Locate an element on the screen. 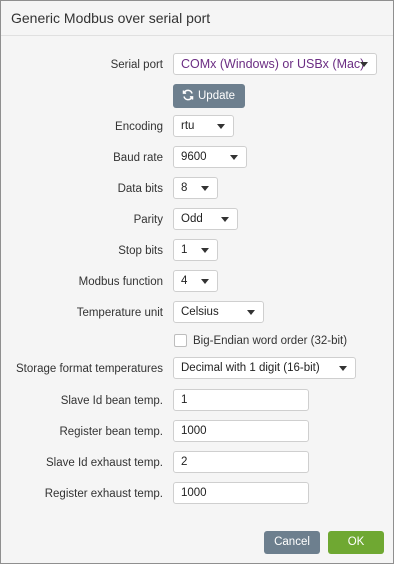 The height and width of the screenshot is (564, 394). parity-select: Odd is located at coordinates (205, 219).